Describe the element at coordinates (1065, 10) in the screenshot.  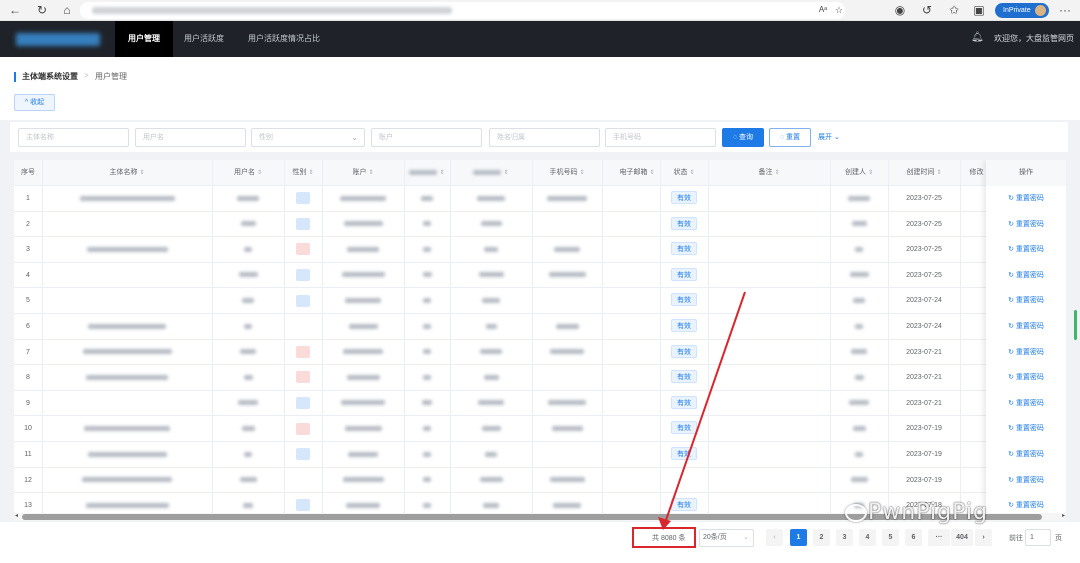
I see `more-icon: ···` at that location.